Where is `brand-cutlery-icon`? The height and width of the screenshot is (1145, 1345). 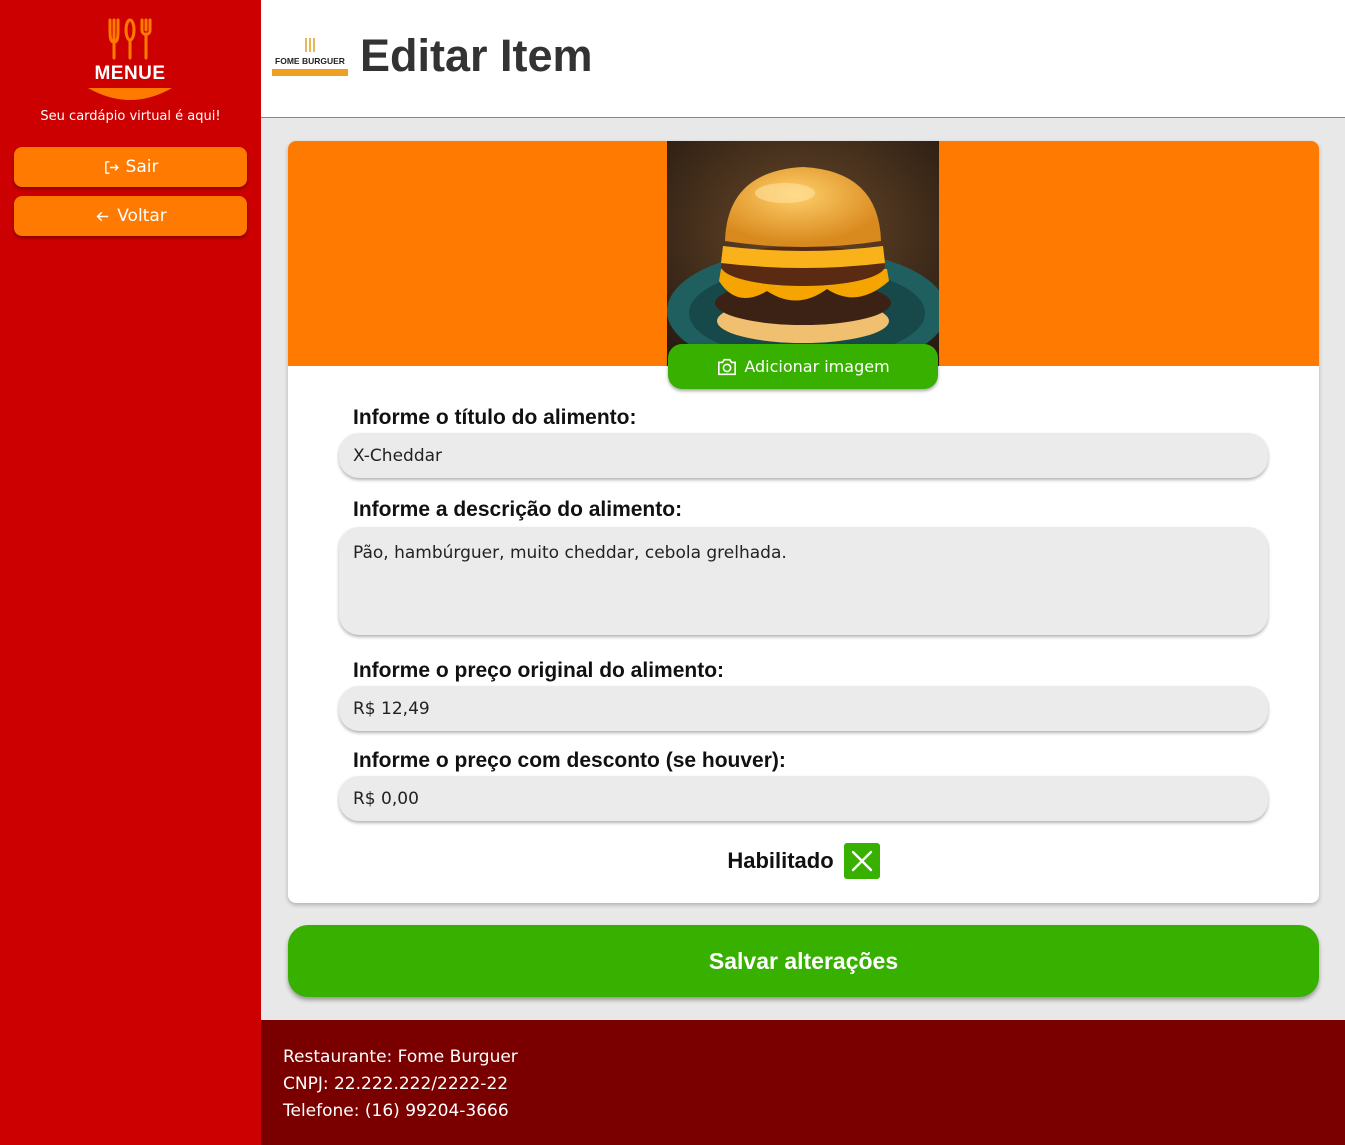 brand-cutlery-icon is located at coordinates (310, 45).